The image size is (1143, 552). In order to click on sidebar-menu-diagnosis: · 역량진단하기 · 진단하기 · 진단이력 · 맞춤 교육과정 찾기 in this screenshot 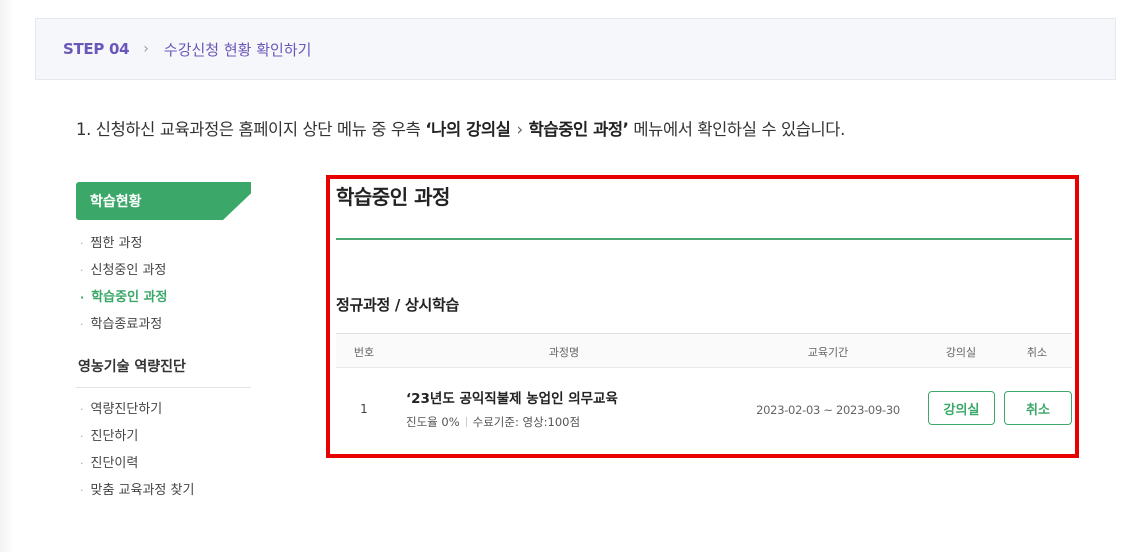, I will do `click(137, 450)`.